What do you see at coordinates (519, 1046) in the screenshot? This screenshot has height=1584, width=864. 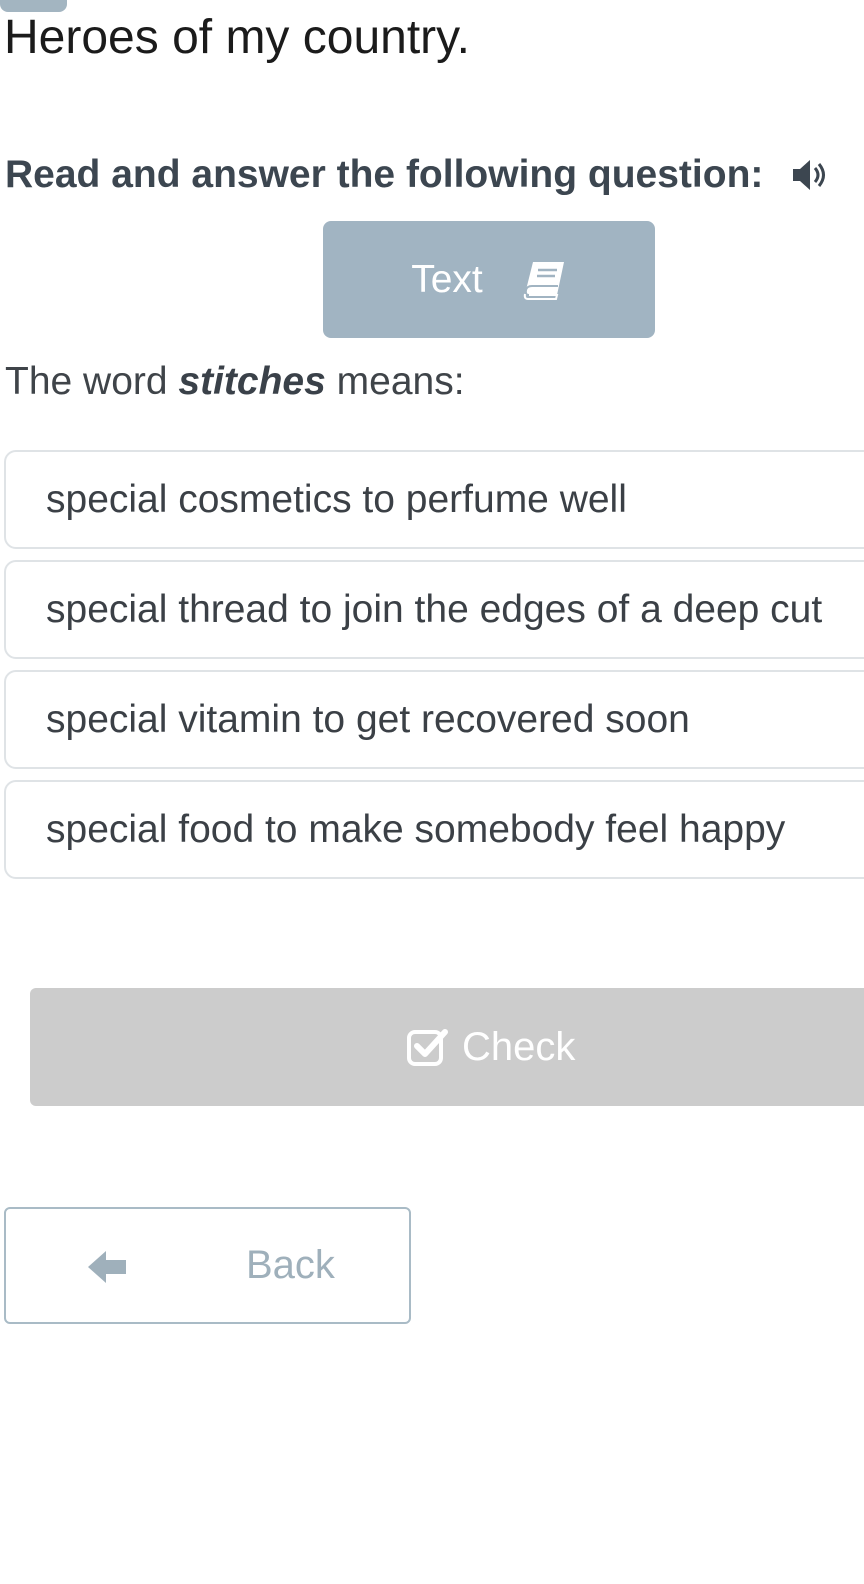 I see `check-button-label: Check` at bounding box center [519, 1046].